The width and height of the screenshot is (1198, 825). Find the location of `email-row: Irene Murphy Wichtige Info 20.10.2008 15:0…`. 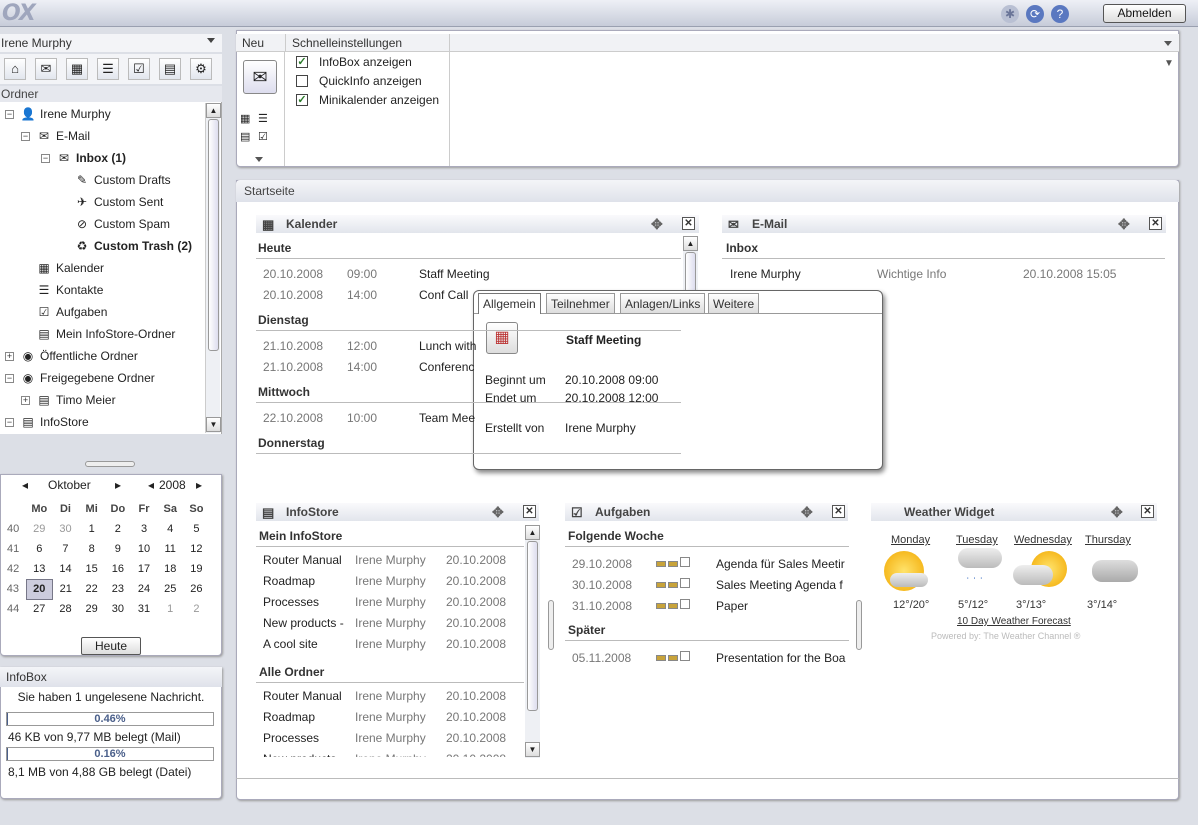

email-row: Irene Murphy Wichtige Info 20.10.2008 15:0… is located at coordinates (945, 274).